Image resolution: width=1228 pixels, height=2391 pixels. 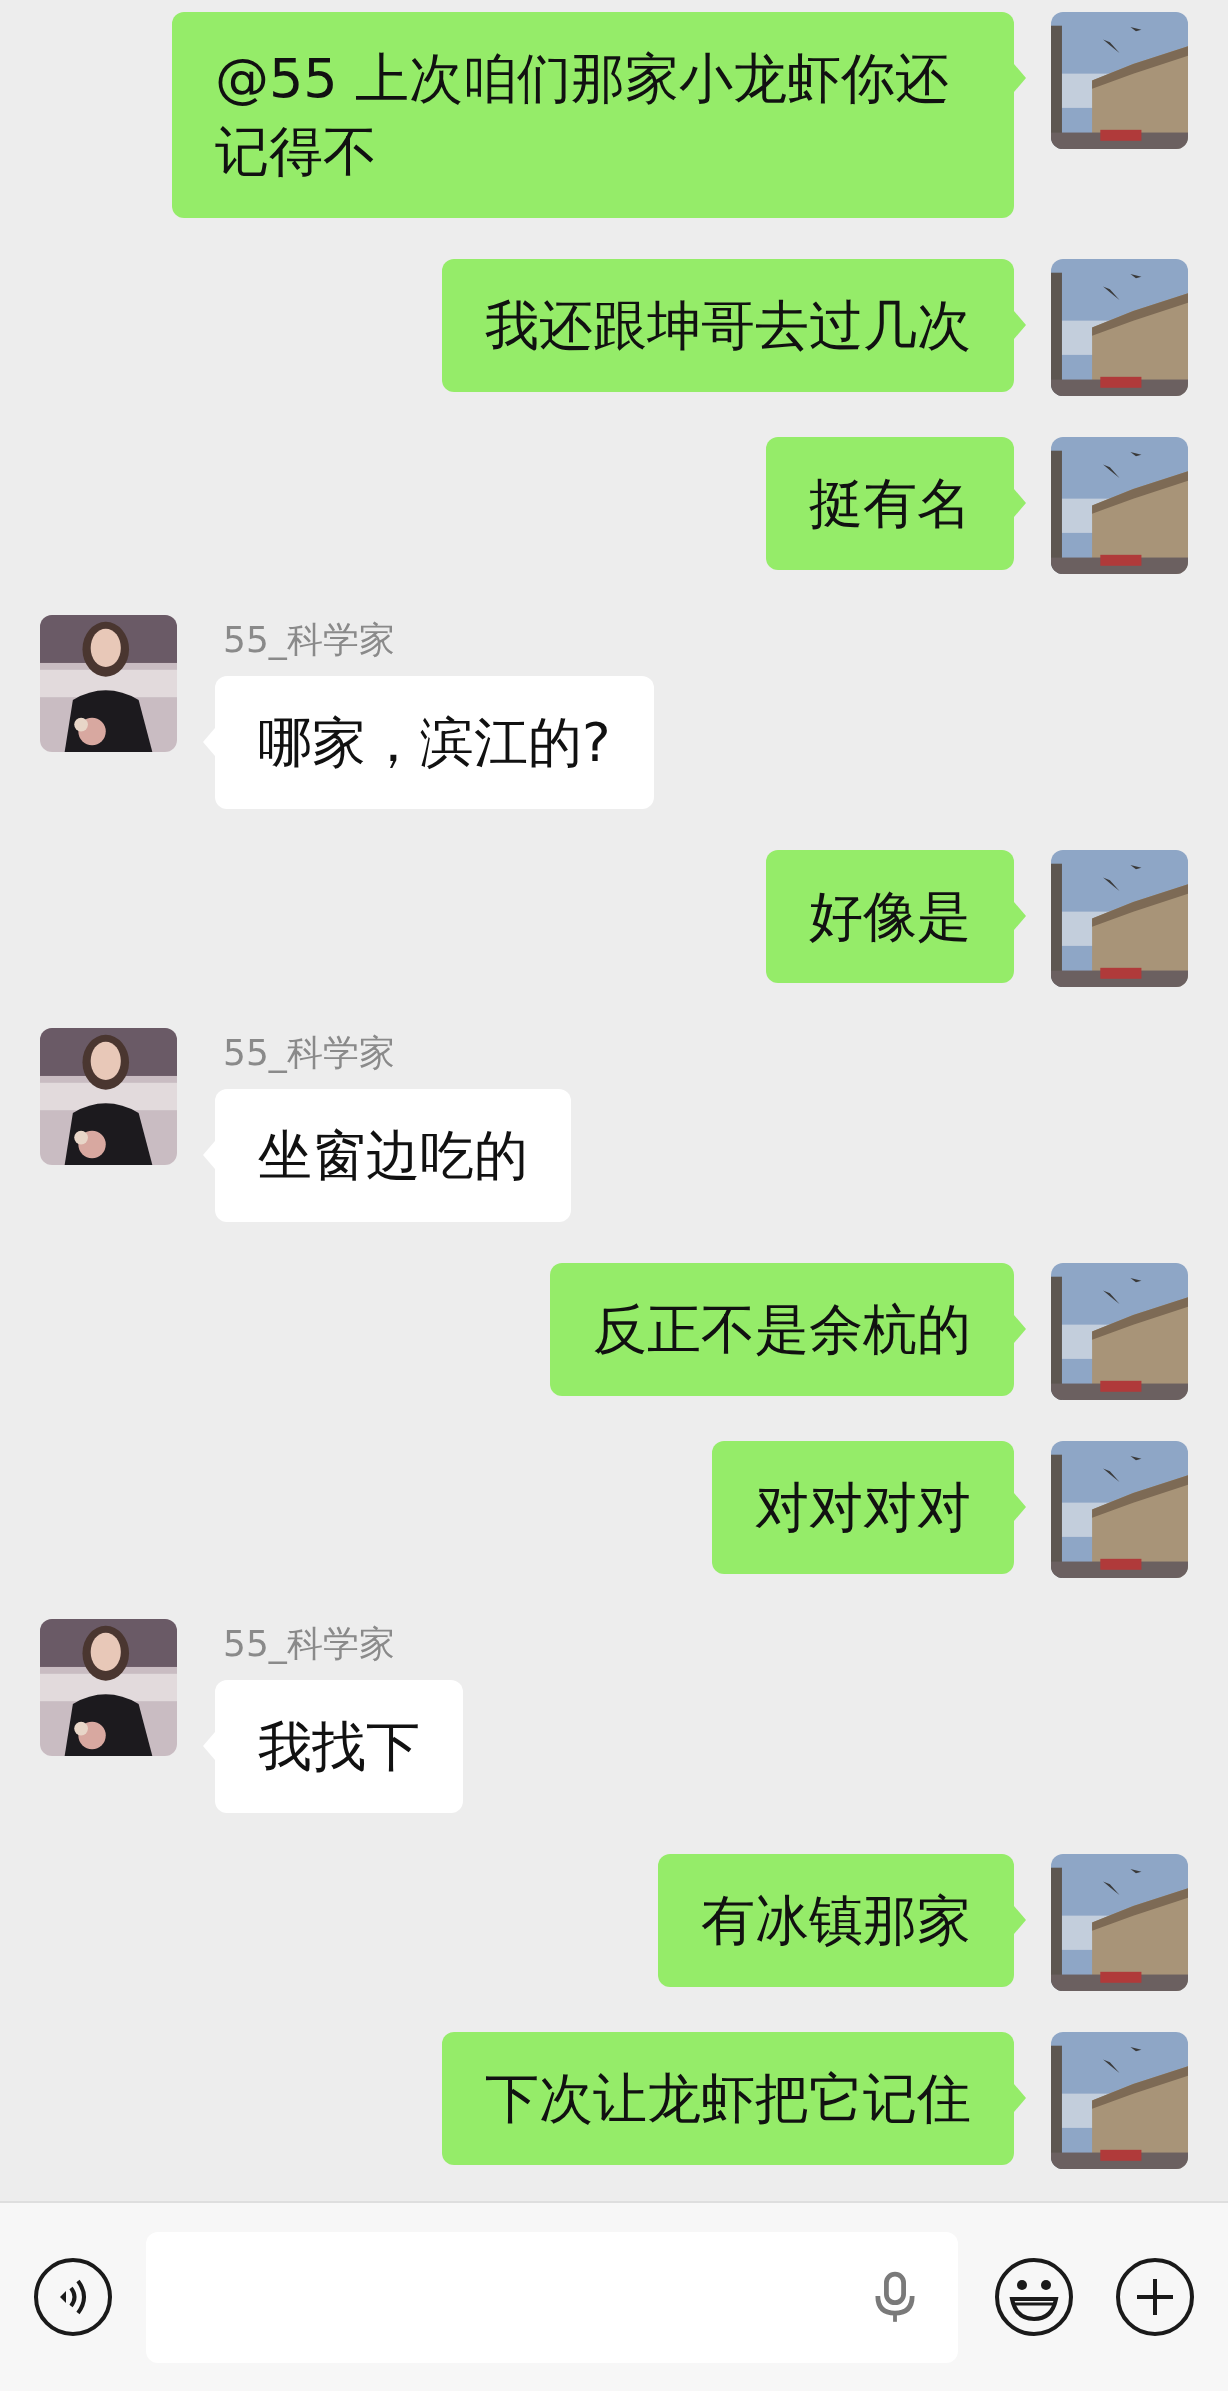 What do you see at coordinates (836, 1920) in the screenshot?
I see `message-bubble: 有冰镇那家` at bounding box center [836, 1920].